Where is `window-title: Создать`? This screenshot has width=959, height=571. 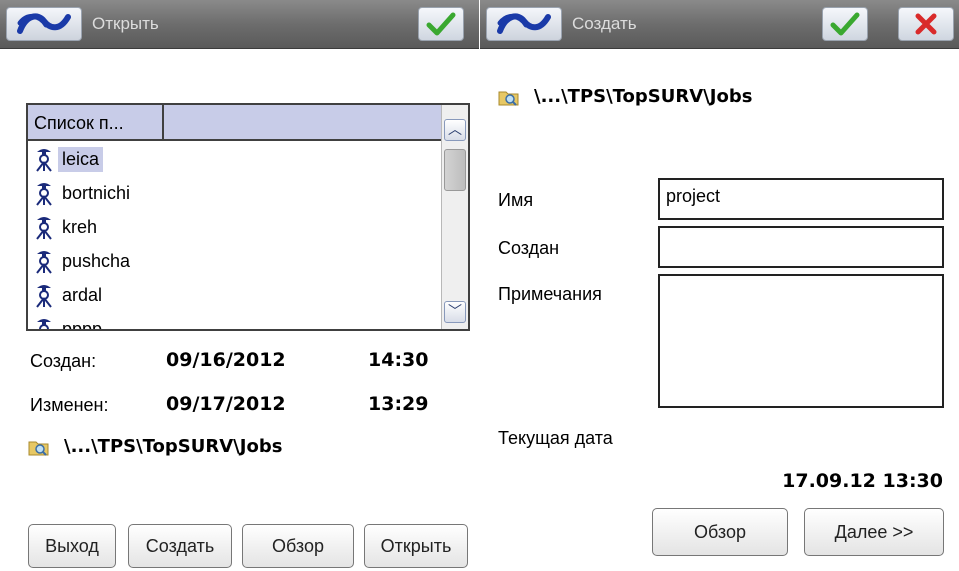
window-title: Создать is located at coordinates (604, 23).